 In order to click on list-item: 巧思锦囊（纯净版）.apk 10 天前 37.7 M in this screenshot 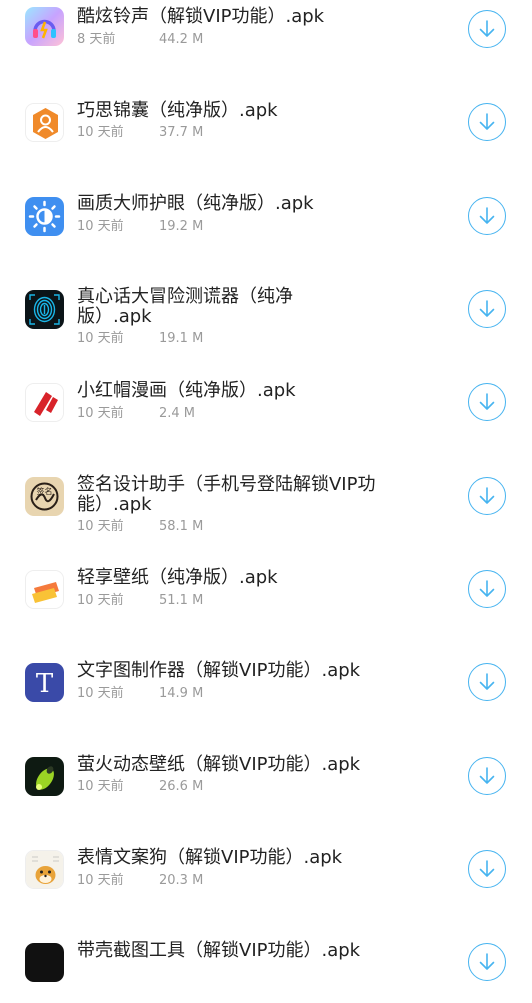, I will do `click(266, 128)`.